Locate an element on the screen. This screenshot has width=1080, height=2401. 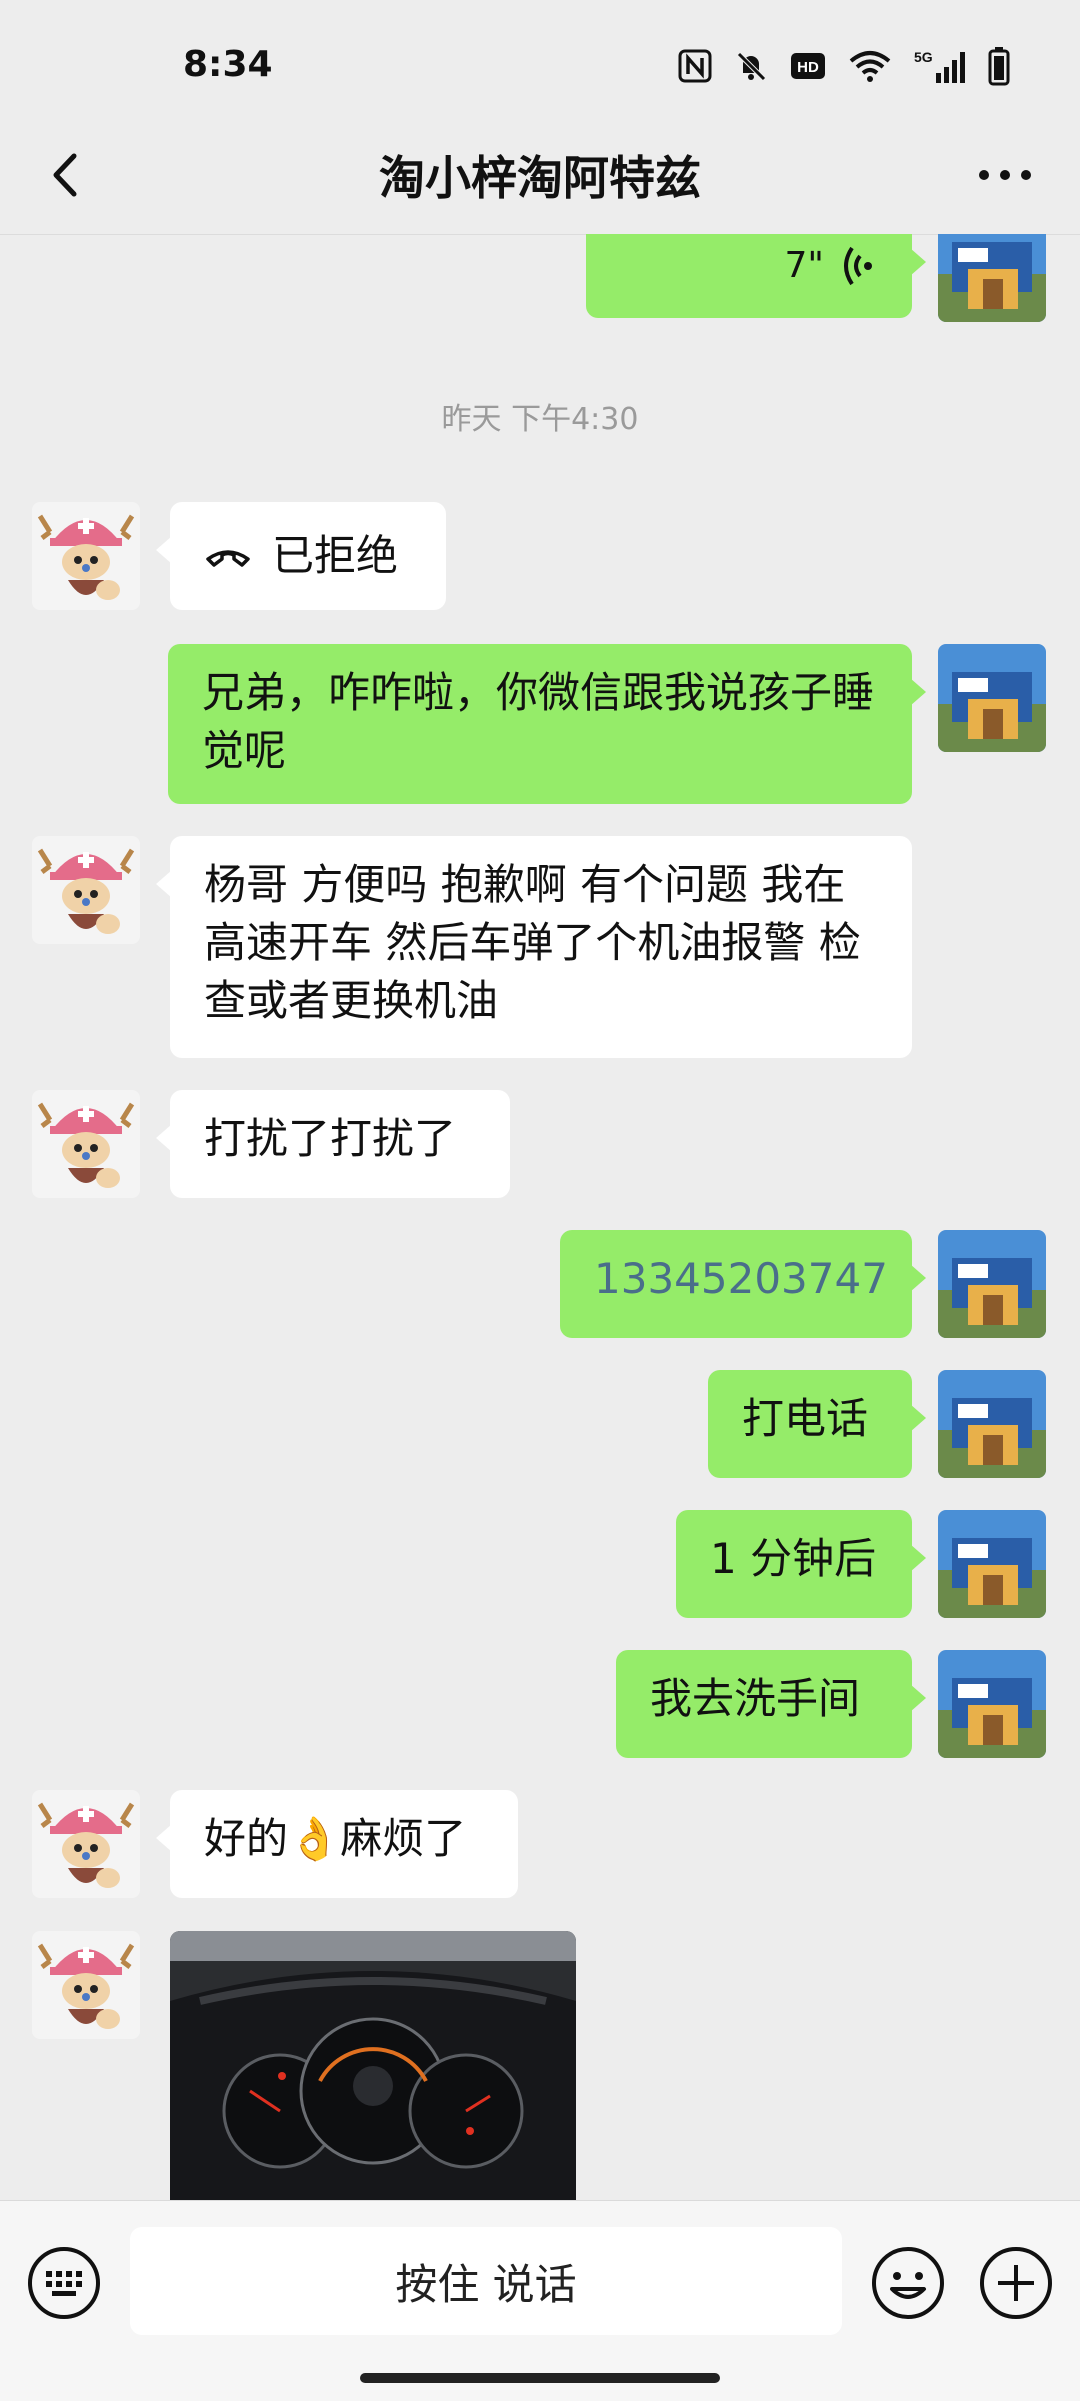
voice-wave-icon is located at coordinates (858, 266).